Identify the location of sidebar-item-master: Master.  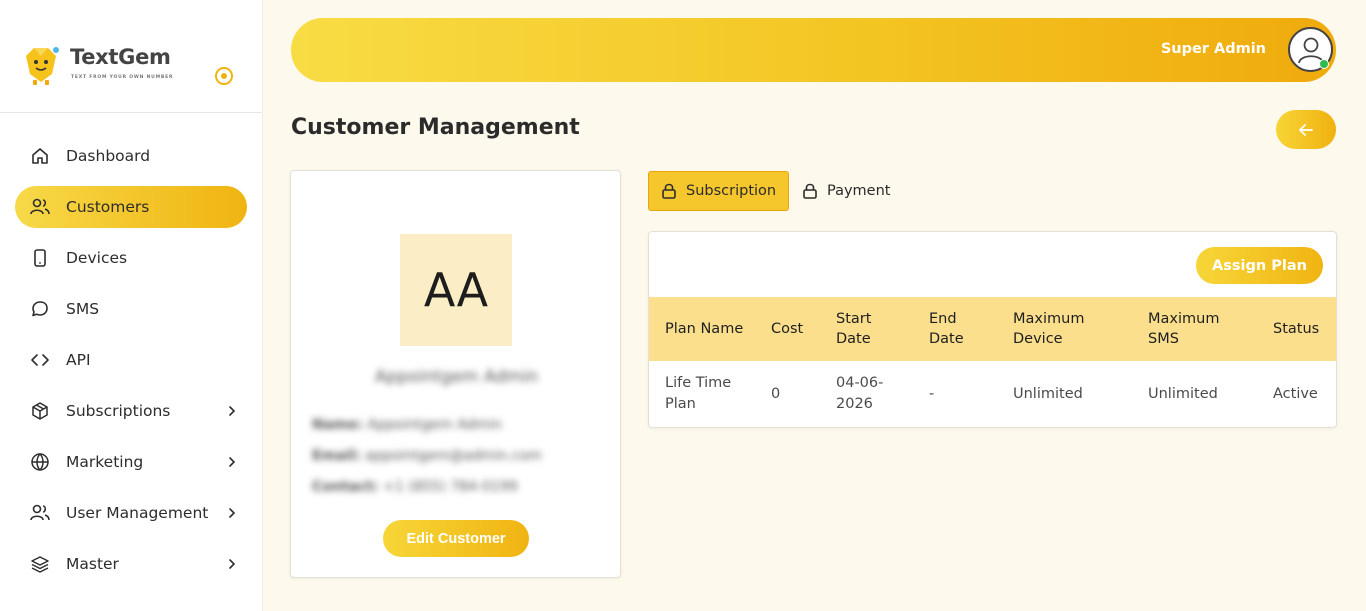
(131, 564).